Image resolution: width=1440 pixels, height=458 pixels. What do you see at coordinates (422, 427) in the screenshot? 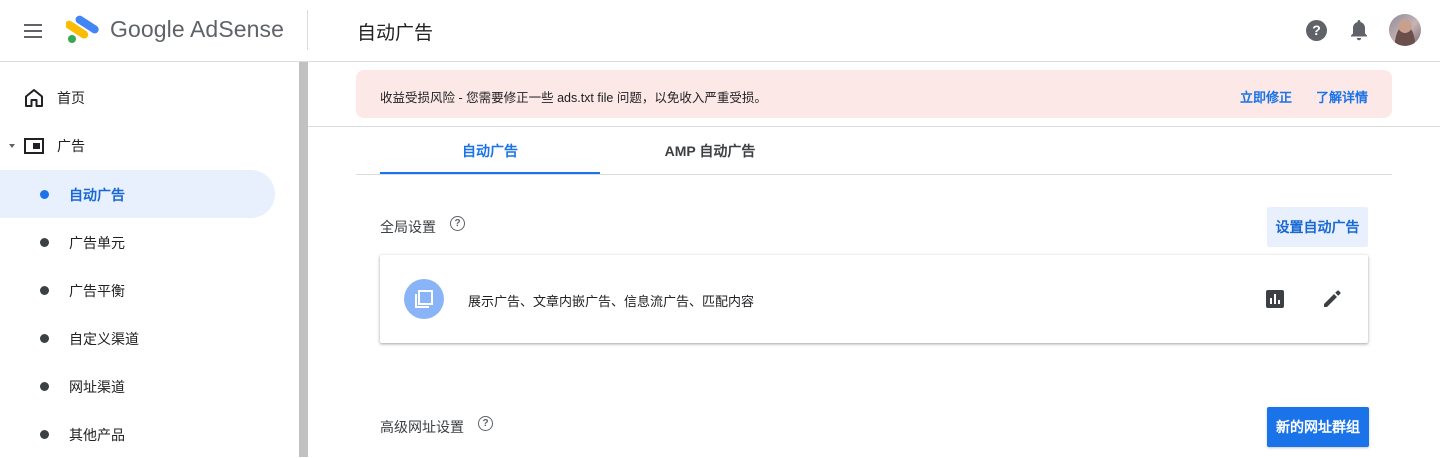
I see `advanced-url-settings-title: 高级网址设置` at bounding box center [422, 427].